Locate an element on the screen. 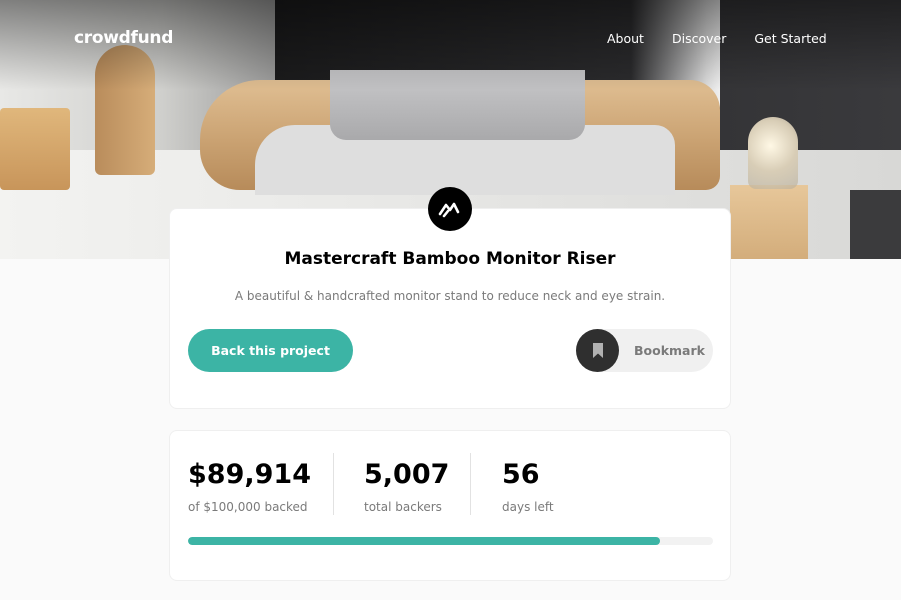 This screenshot has width=901, height=600. stat-backed: $89,914 of $100,000 backed is located at coordinates (249, 486).